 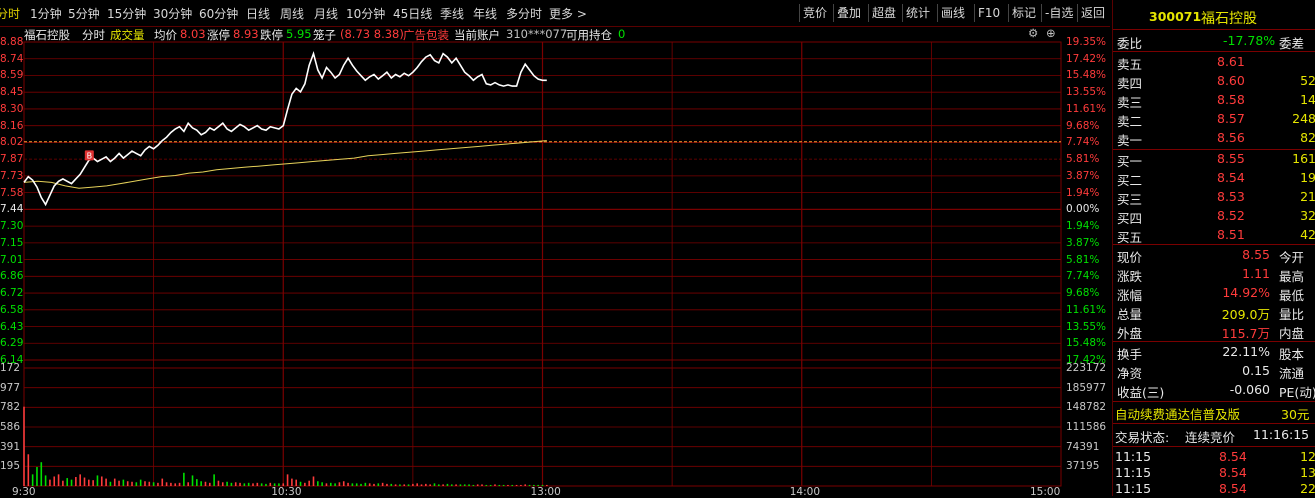 I want to click on book-volume: 161, so click(x=1303, y=158).